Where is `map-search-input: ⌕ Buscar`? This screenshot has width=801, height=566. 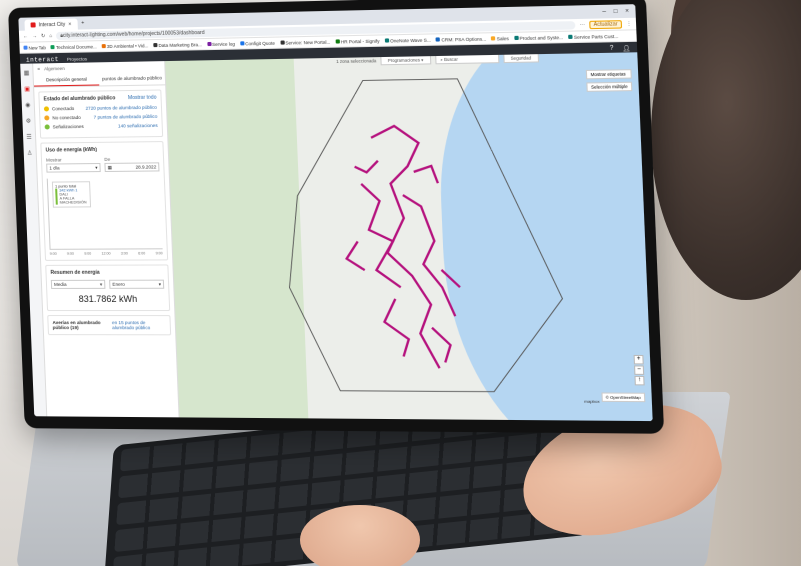 map-search-input: ⌕ Buscar is located at coordinates (467, 59).